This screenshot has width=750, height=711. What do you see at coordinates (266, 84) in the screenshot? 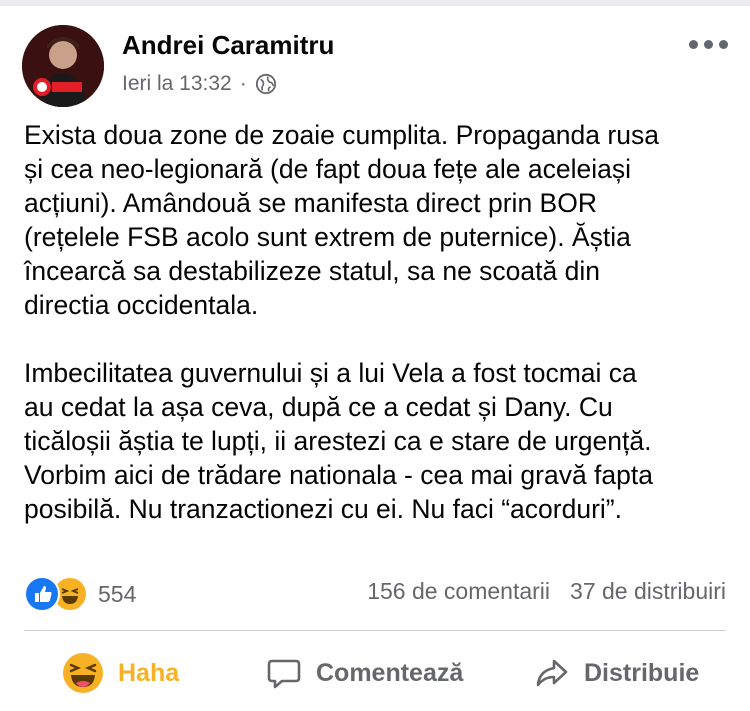
I see `globe-icon` at bounding box center [266, 84].